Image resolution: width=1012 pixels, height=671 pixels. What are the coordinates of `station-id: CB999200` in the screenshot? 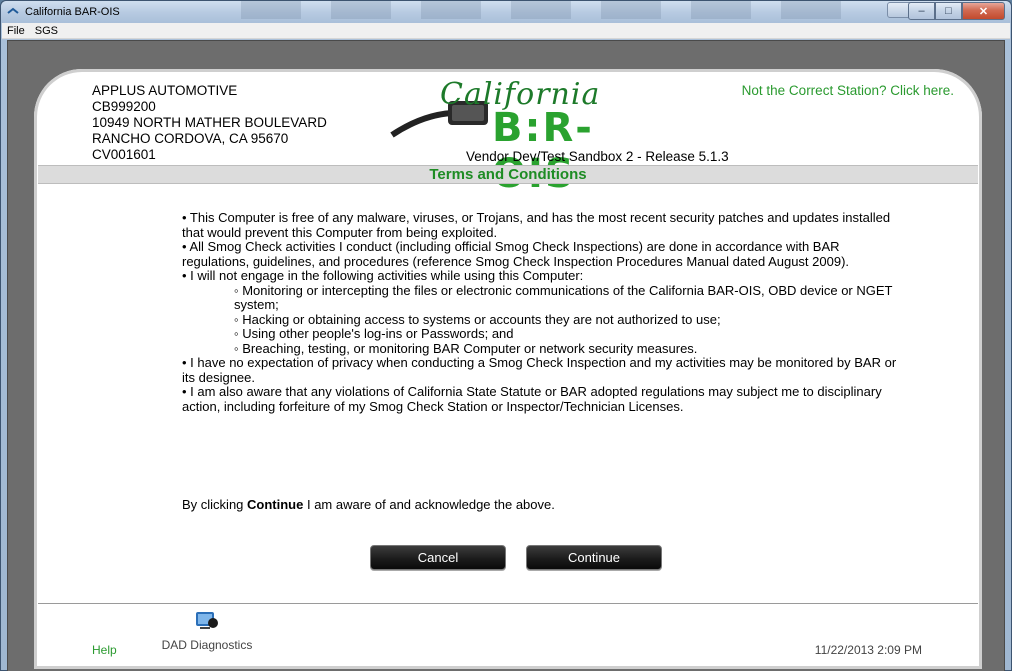 It's located at (124, 106).